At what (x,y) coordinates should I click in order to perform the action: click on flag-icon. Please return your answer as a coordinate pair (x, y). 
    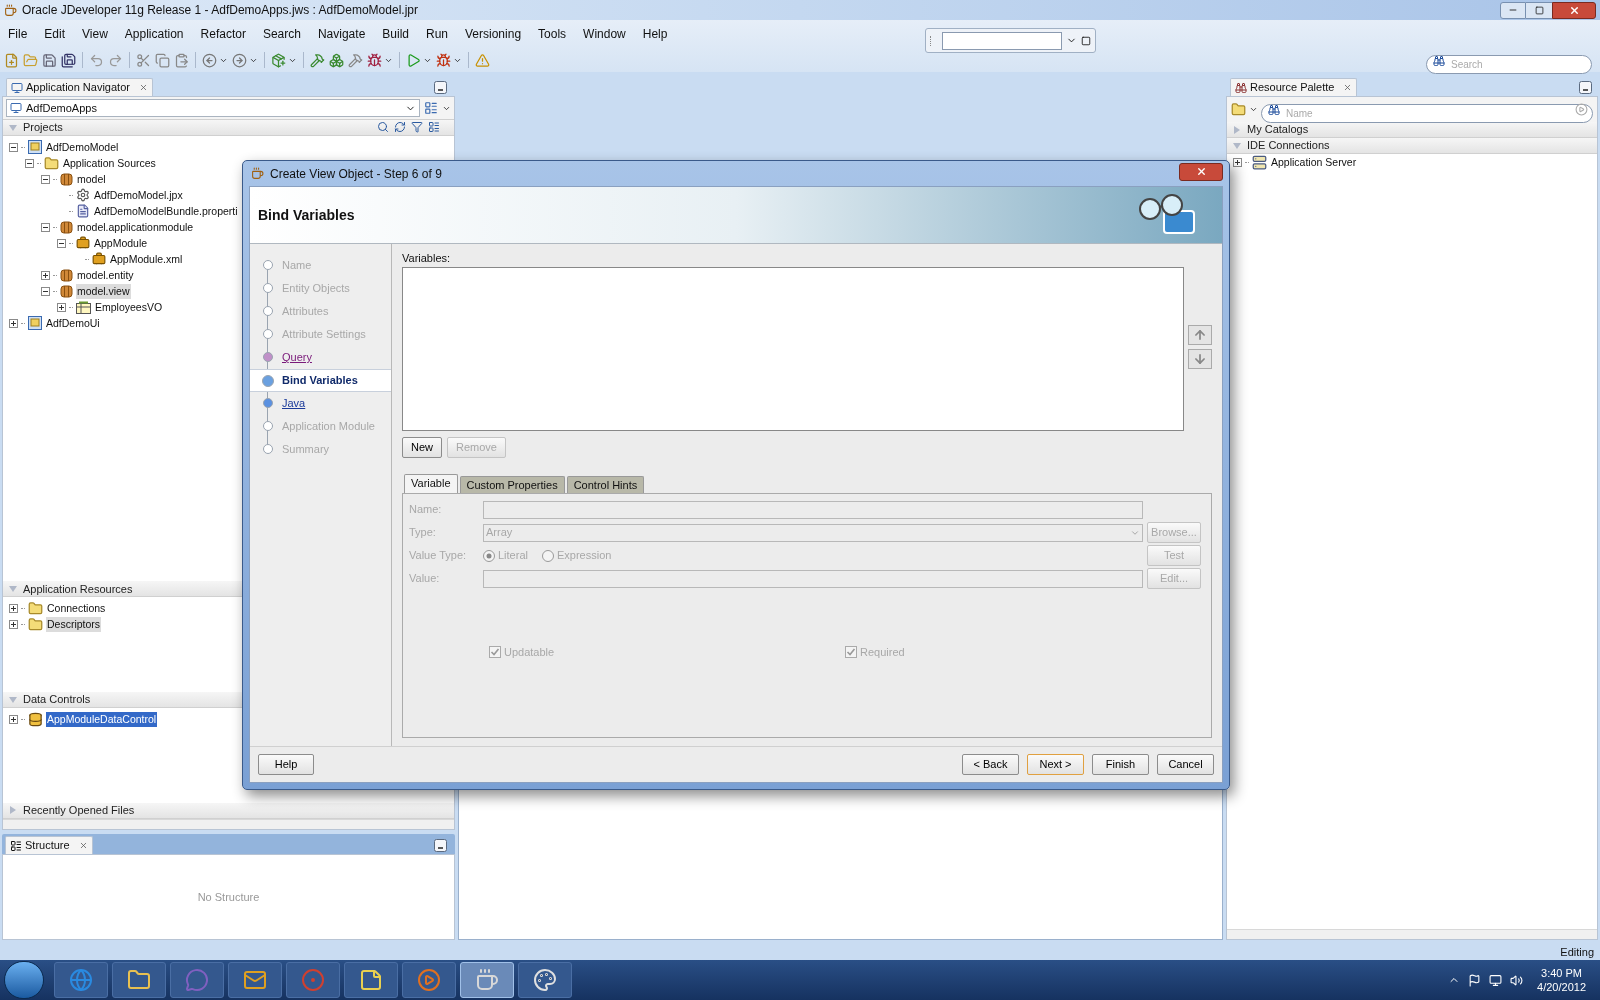
    Looking at the image, I should click on (1475, 980).